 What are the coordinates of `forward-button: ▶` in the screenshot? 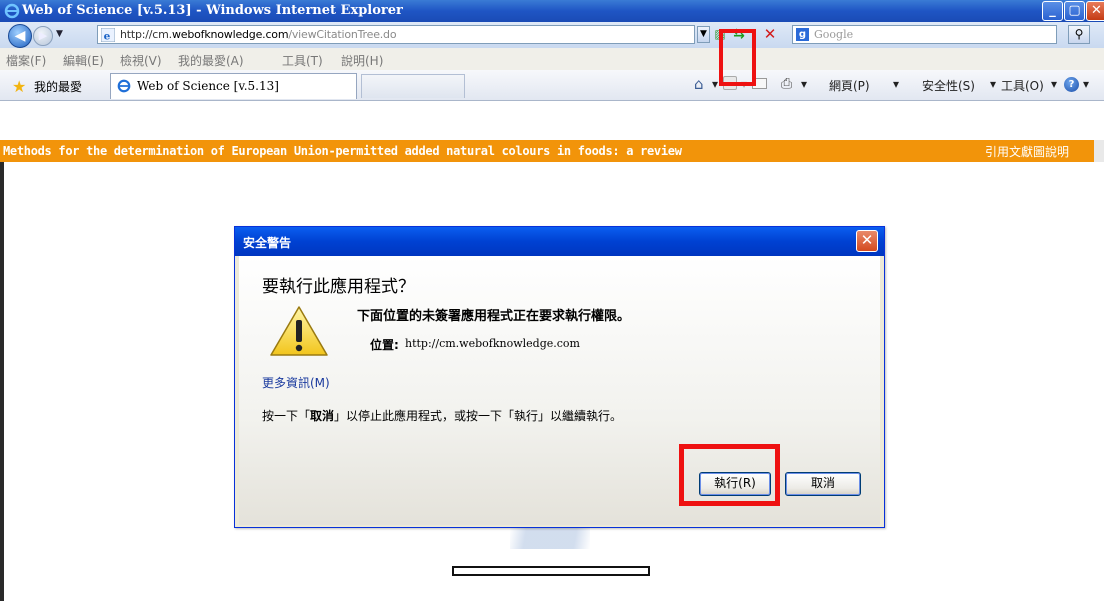 It's located at (43, 36).